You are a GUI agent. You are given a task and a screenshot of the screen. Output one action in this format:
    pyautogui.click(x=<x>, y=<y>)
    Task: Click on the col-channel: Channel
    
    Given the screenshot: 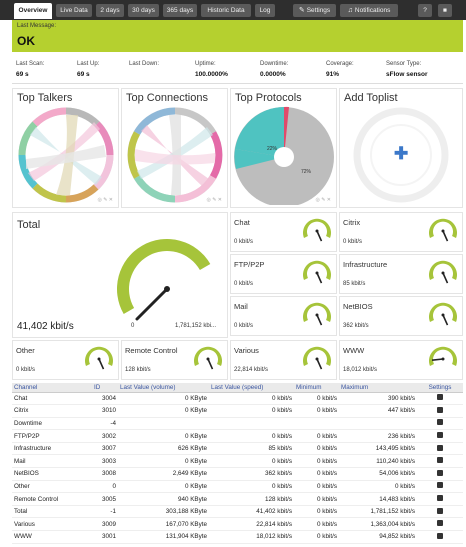 What is the action you would take?
    pyautogui.click(x=52, y=388)
    